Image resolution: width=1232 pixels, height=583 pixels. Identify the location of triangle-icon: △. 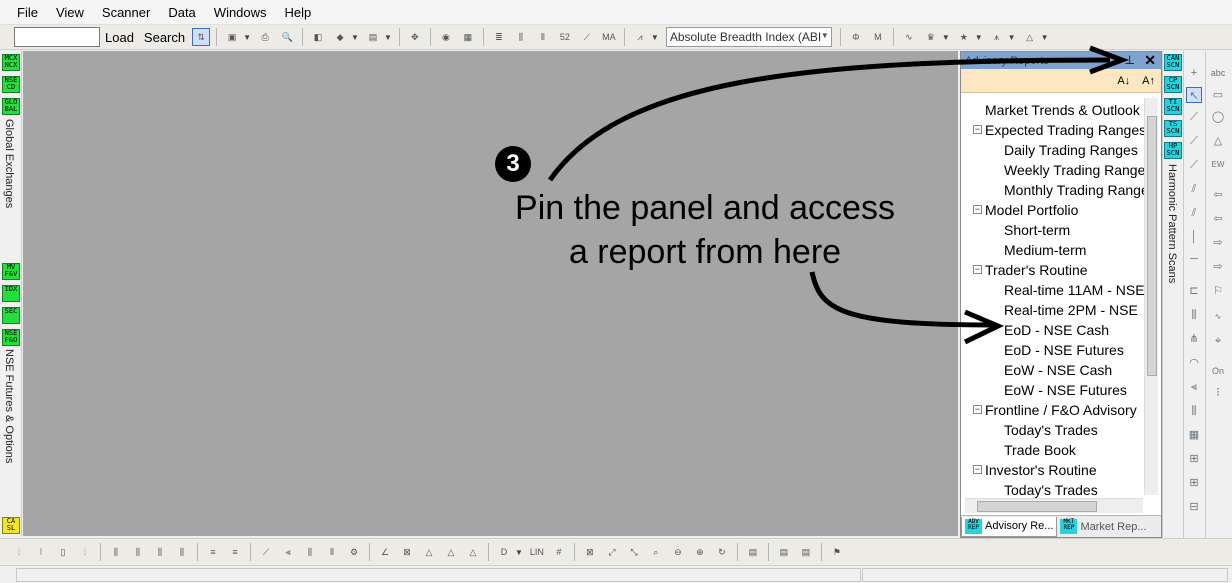
(451, 552).